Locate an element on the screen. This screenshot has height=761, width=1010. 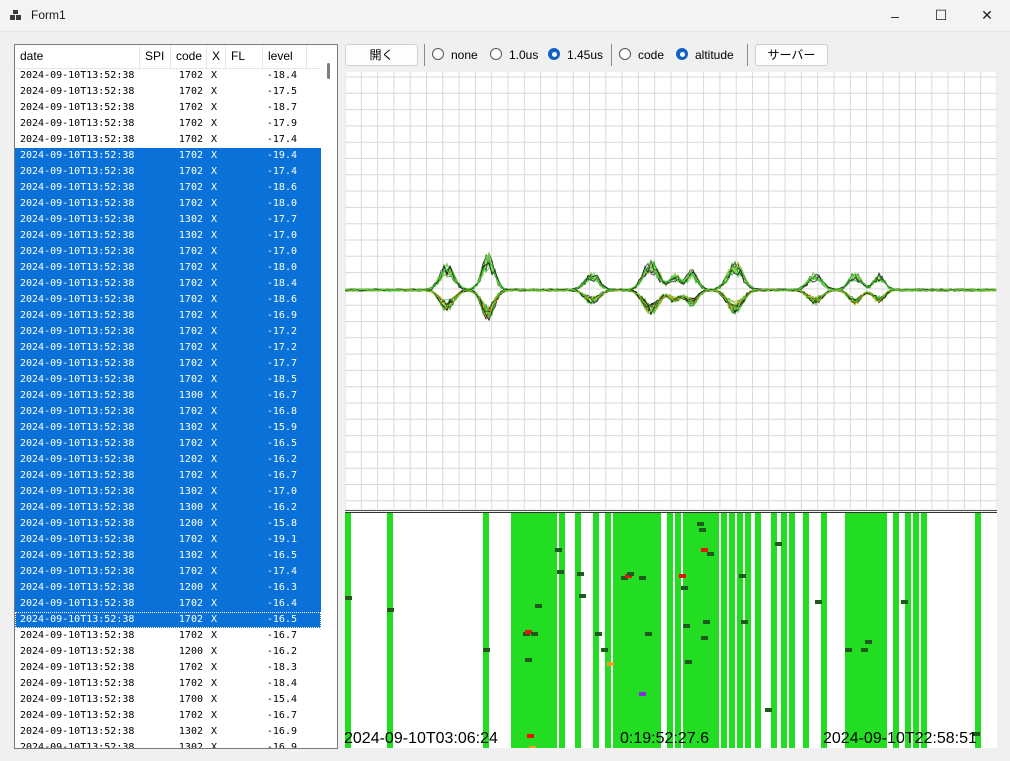
table-row: 2024-09-10T13:52:38 1702 X -16.8 is located at coordinates (168, 412).